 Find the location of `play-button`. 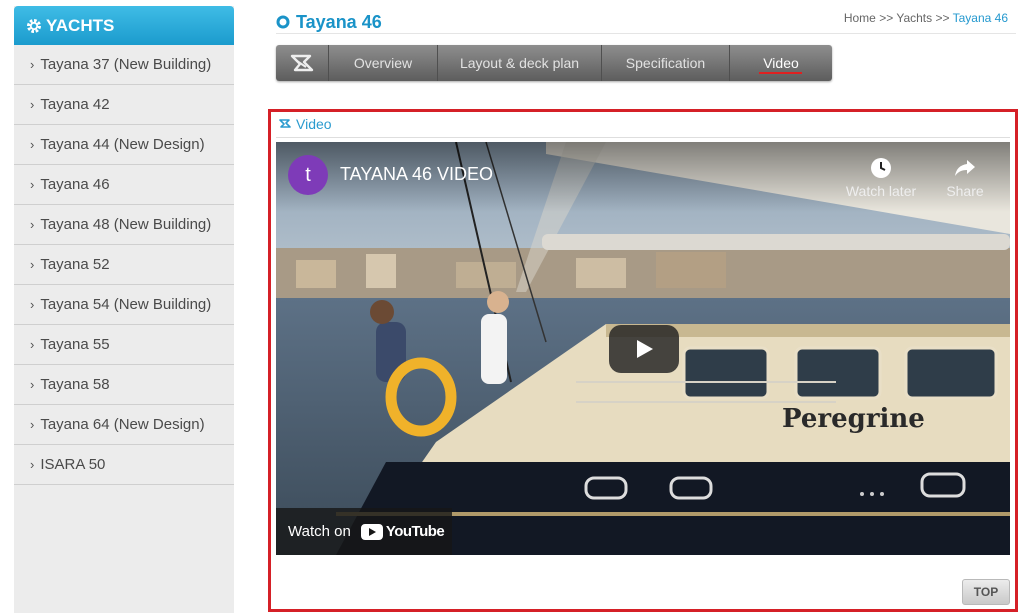

play-button is located at coordinates (644, 349).